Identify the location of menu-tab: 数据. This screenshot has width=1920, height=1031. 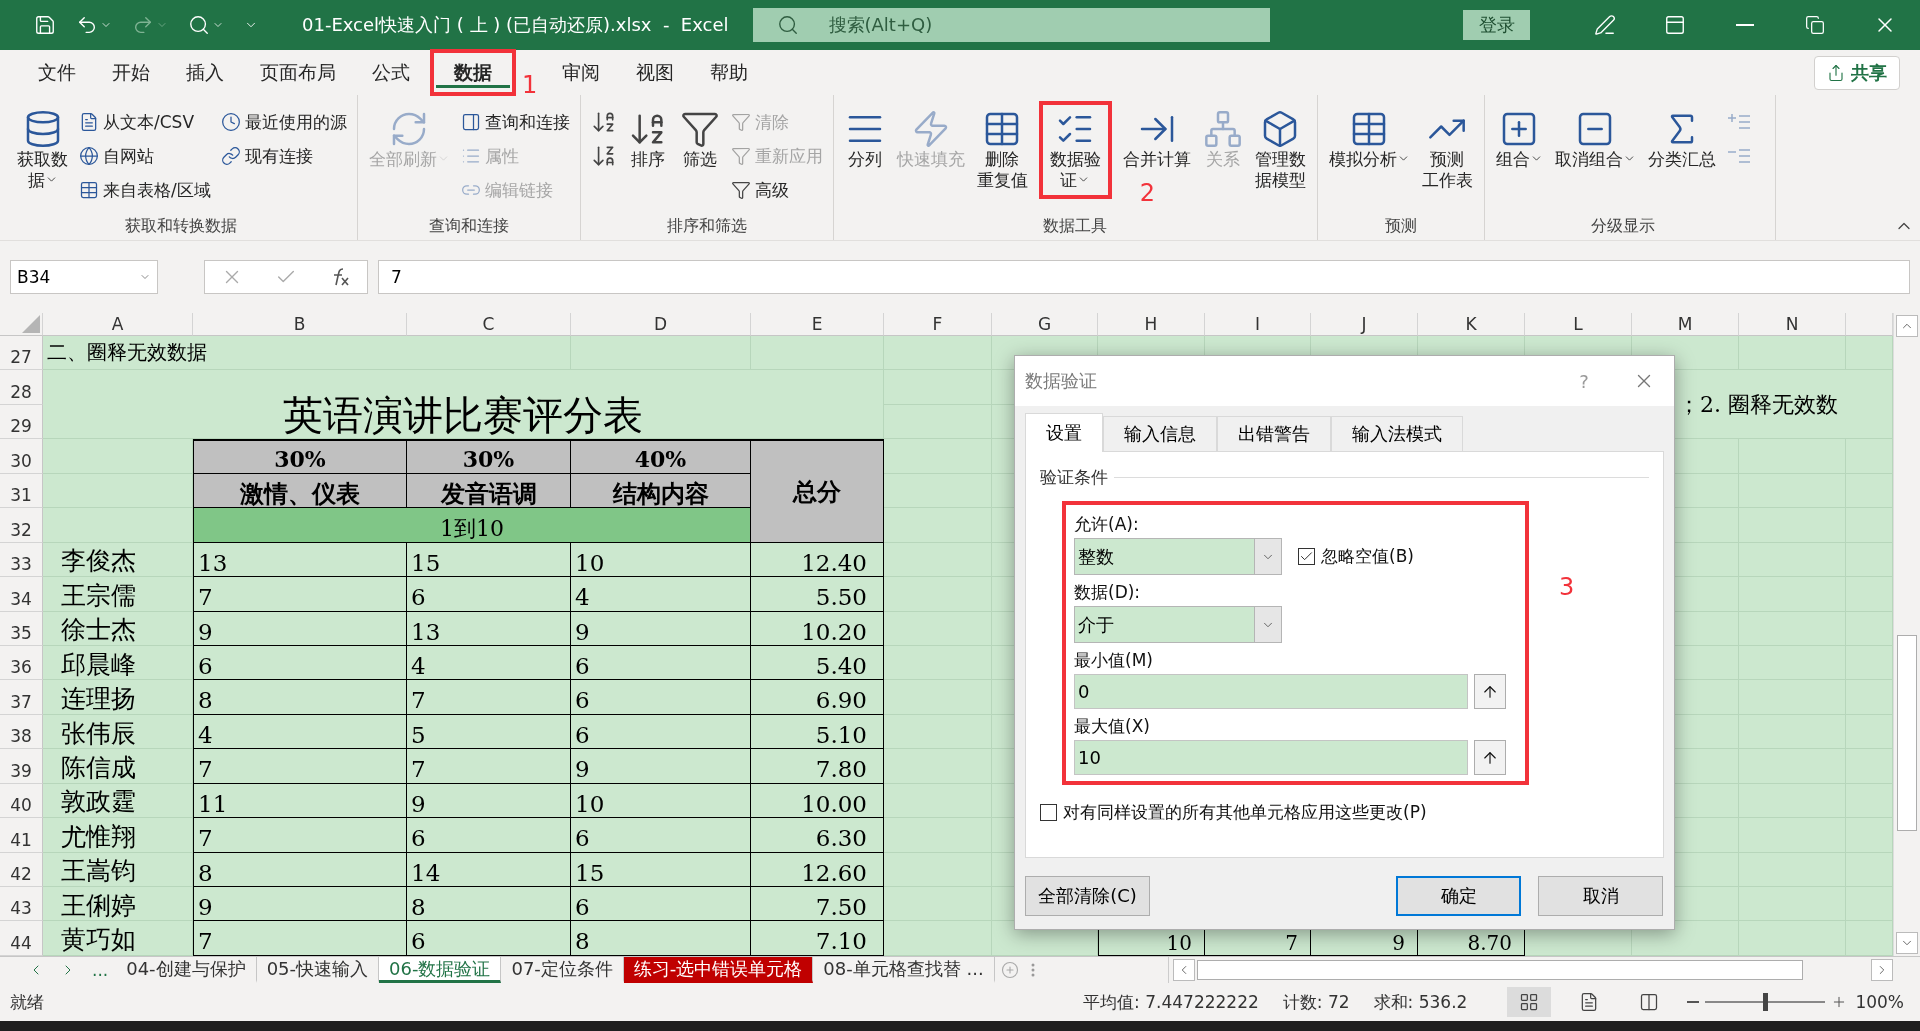
(473, 72).